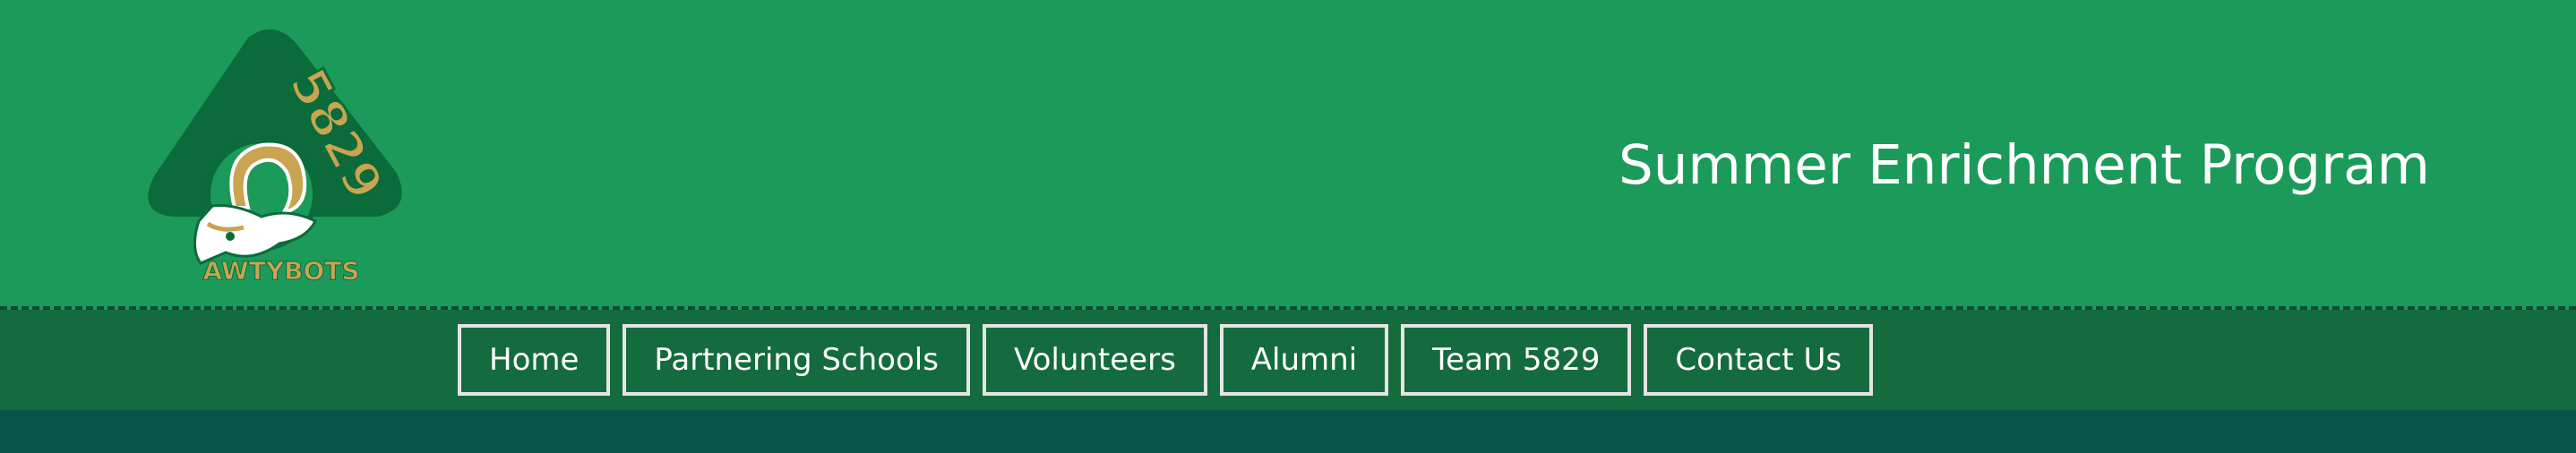  Describe the element at coordinates (1288, 431) in the screenshot. I see `content-band` at that location.